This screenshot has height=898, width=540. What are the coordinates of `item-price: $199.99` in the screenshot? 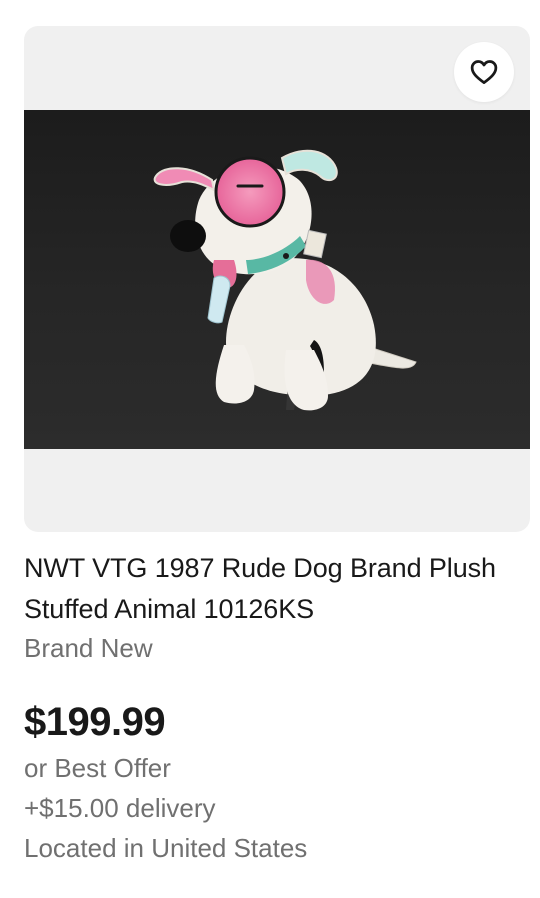 It's located at (95, 722).